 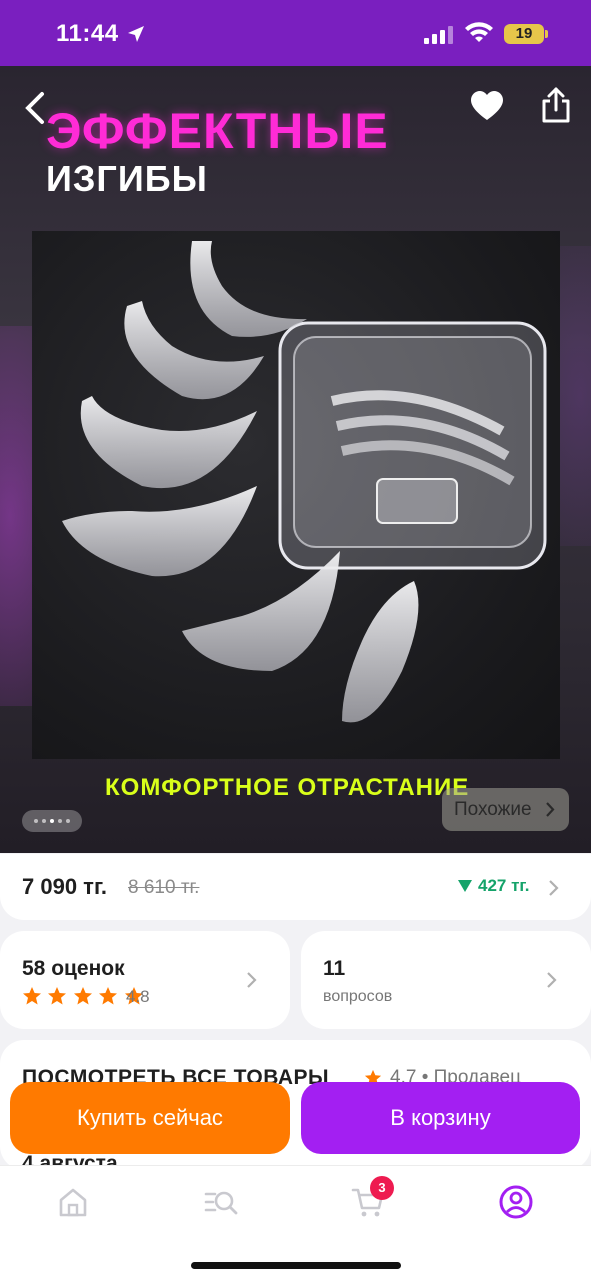 What do you see at coordinates (493, 809) in the screenshot?
I see `similar-label: Похожие` at bounding box center [493, 809].